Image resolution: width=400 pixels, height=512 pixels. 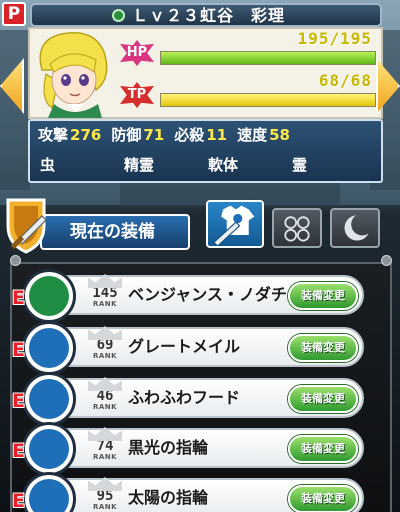 What do you see at coordinates (139, 165) in the screenshot?
I see `trait: 精霊` at bounding box center [139, 165].